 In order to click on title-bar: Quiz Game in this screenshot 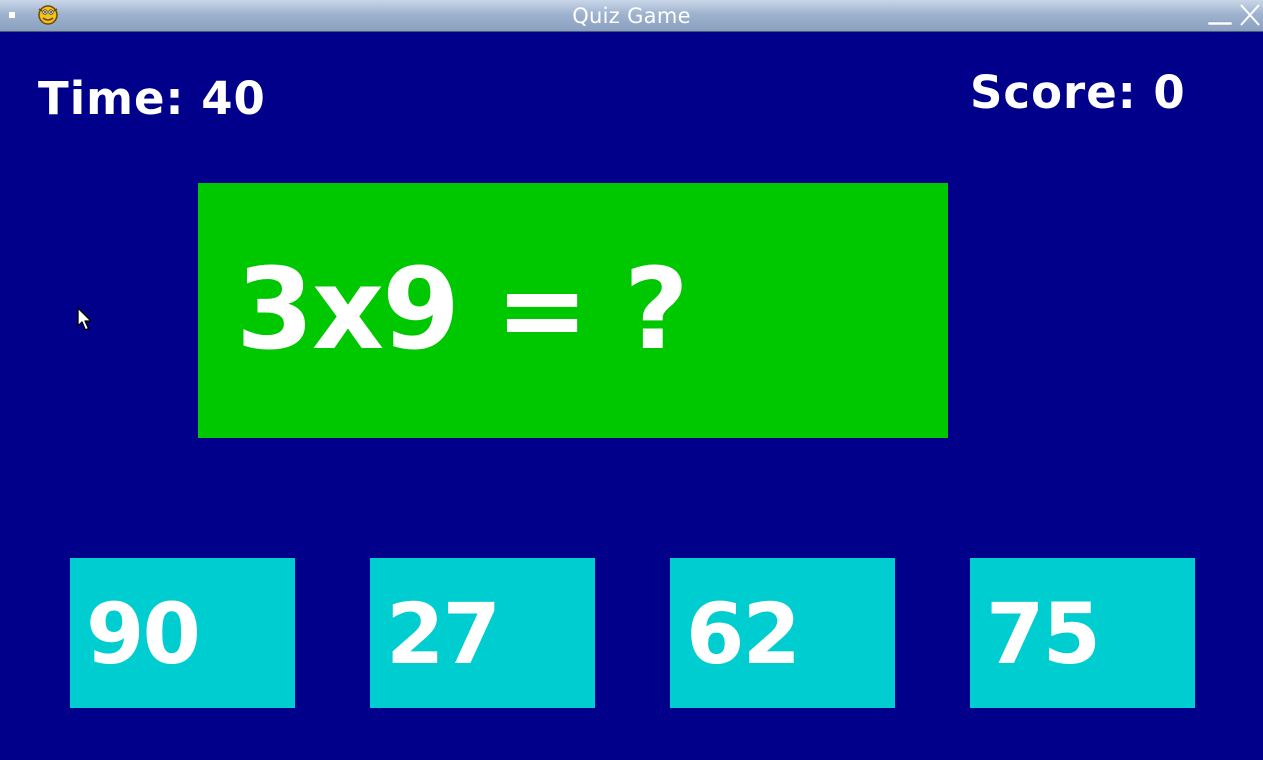, I will do `click(631, 16)`.